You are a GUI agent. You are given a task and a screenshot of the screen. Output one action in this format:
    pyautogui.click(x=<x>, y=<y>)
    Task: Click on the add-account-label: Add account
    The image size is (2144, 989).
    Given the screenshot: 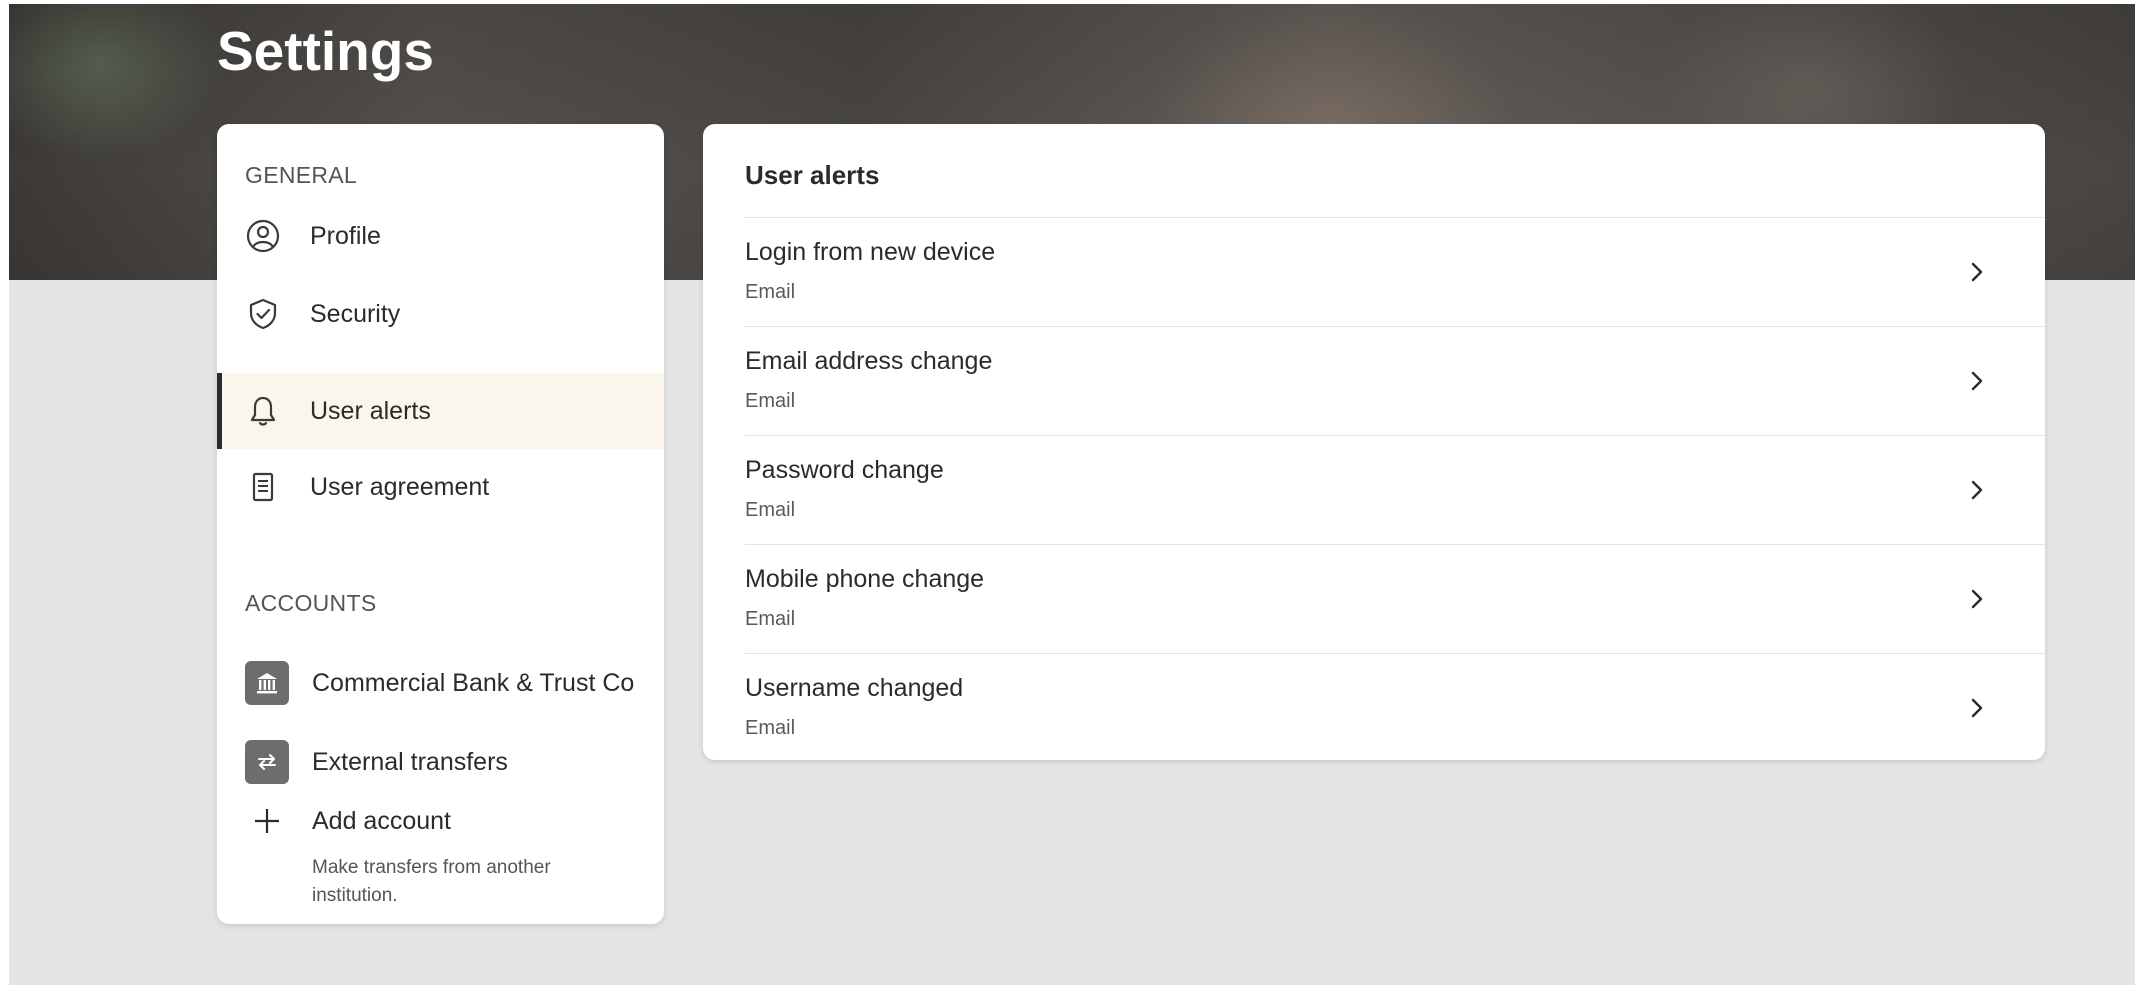 What is the action you would take?
    pyautogui.click(x=381, y=820)
    